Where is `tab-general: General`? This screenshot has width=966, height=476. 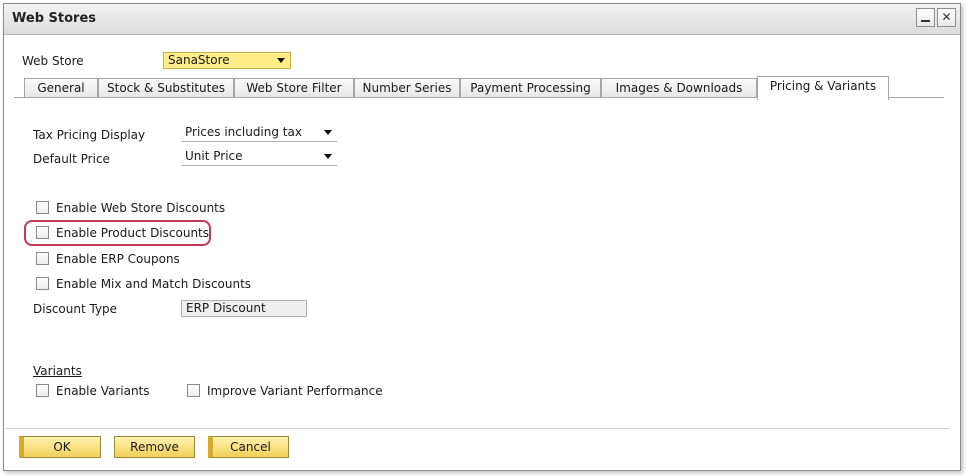 tab-general: General is located at coordinates (61, 88).